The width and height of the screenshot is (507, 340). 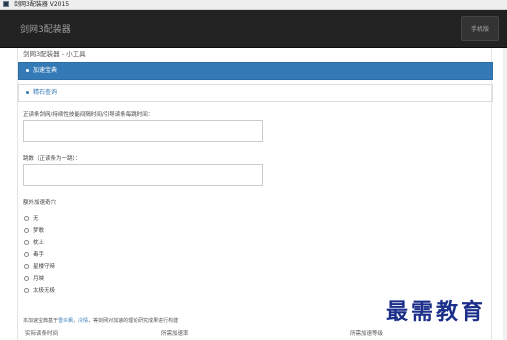 I want to click on cast-time-input, so click(x=143, y=131).